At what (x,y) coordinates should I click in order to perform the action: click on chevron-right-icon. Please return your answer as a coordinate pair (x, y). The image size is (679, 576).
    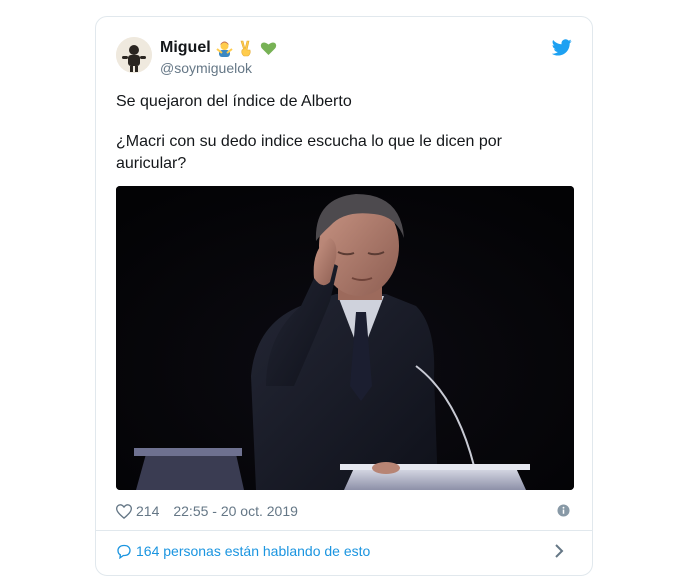
    Looking at the image, I should click on (561, 552).